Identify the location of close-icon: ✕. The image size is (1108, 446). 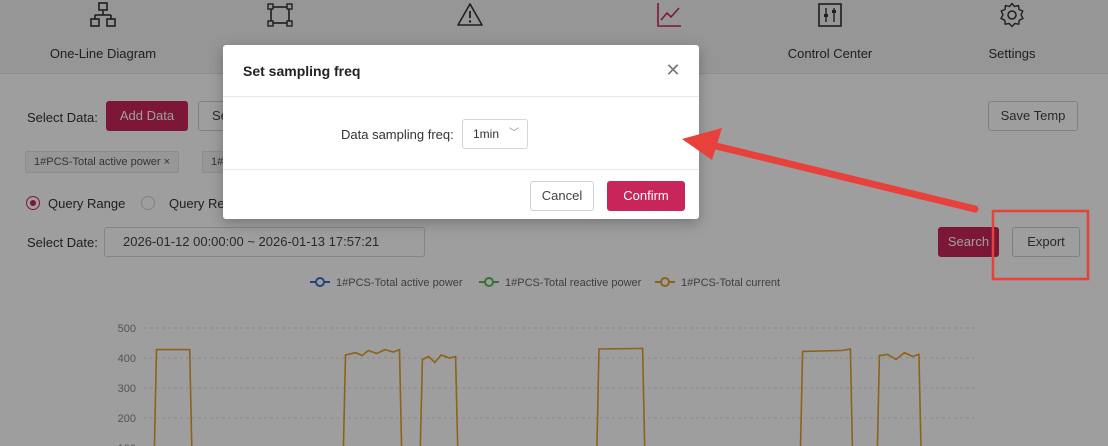
(673, 70).